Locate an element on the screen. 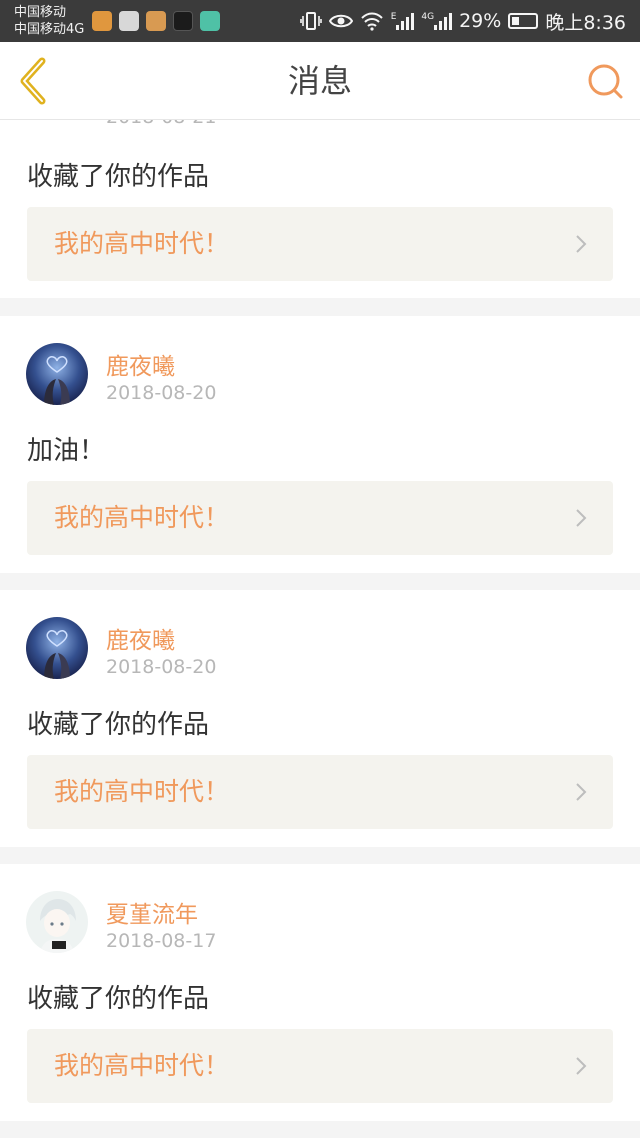  clock: 晚上8:36 is located at coordinates (585, 22).